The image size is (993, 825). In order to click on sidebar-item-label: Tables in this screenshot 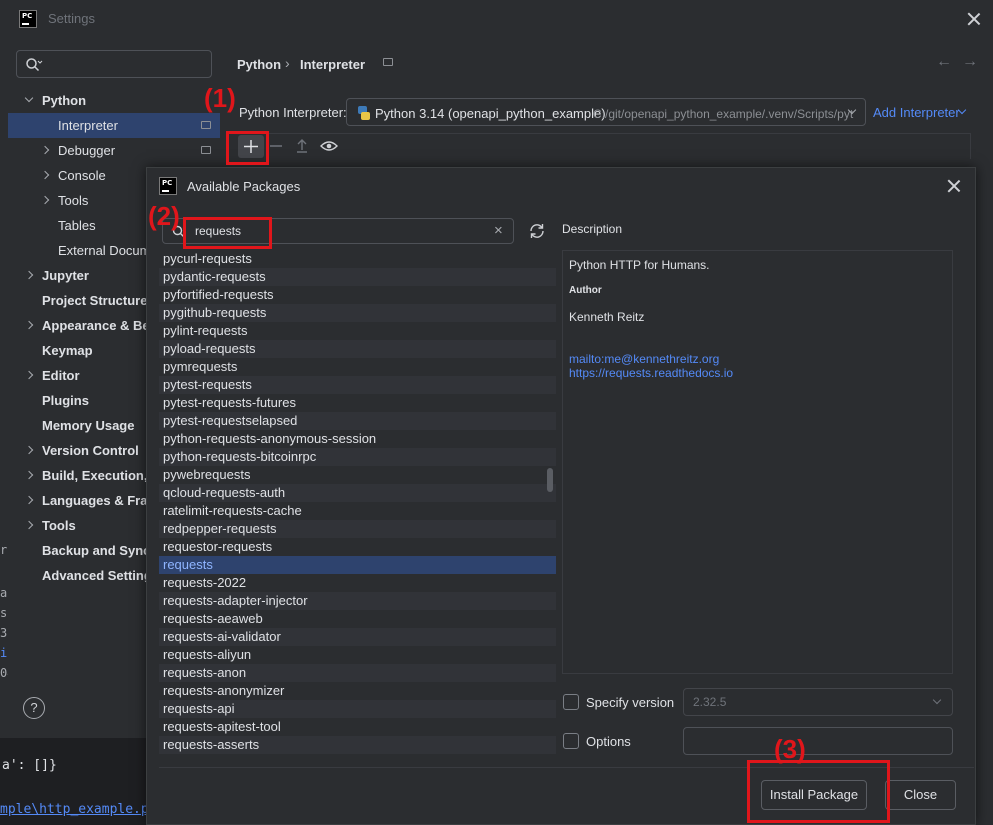, I will do `click(77, 225)`.